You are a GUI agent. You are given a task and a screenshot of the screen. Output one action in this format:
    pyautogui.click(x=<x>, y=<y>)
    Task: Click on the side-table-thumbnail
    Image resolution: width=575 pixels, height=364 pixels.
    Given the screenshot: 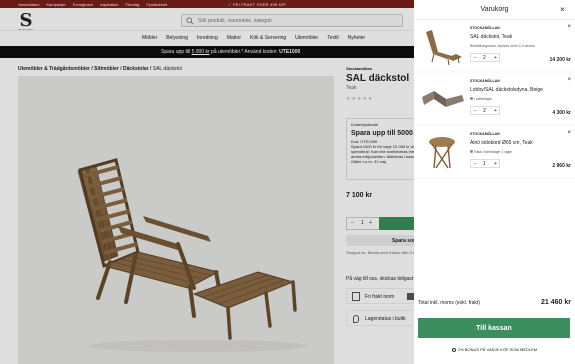 What is the action you would take?
    pyautogui.click(x=442, y=152)
    